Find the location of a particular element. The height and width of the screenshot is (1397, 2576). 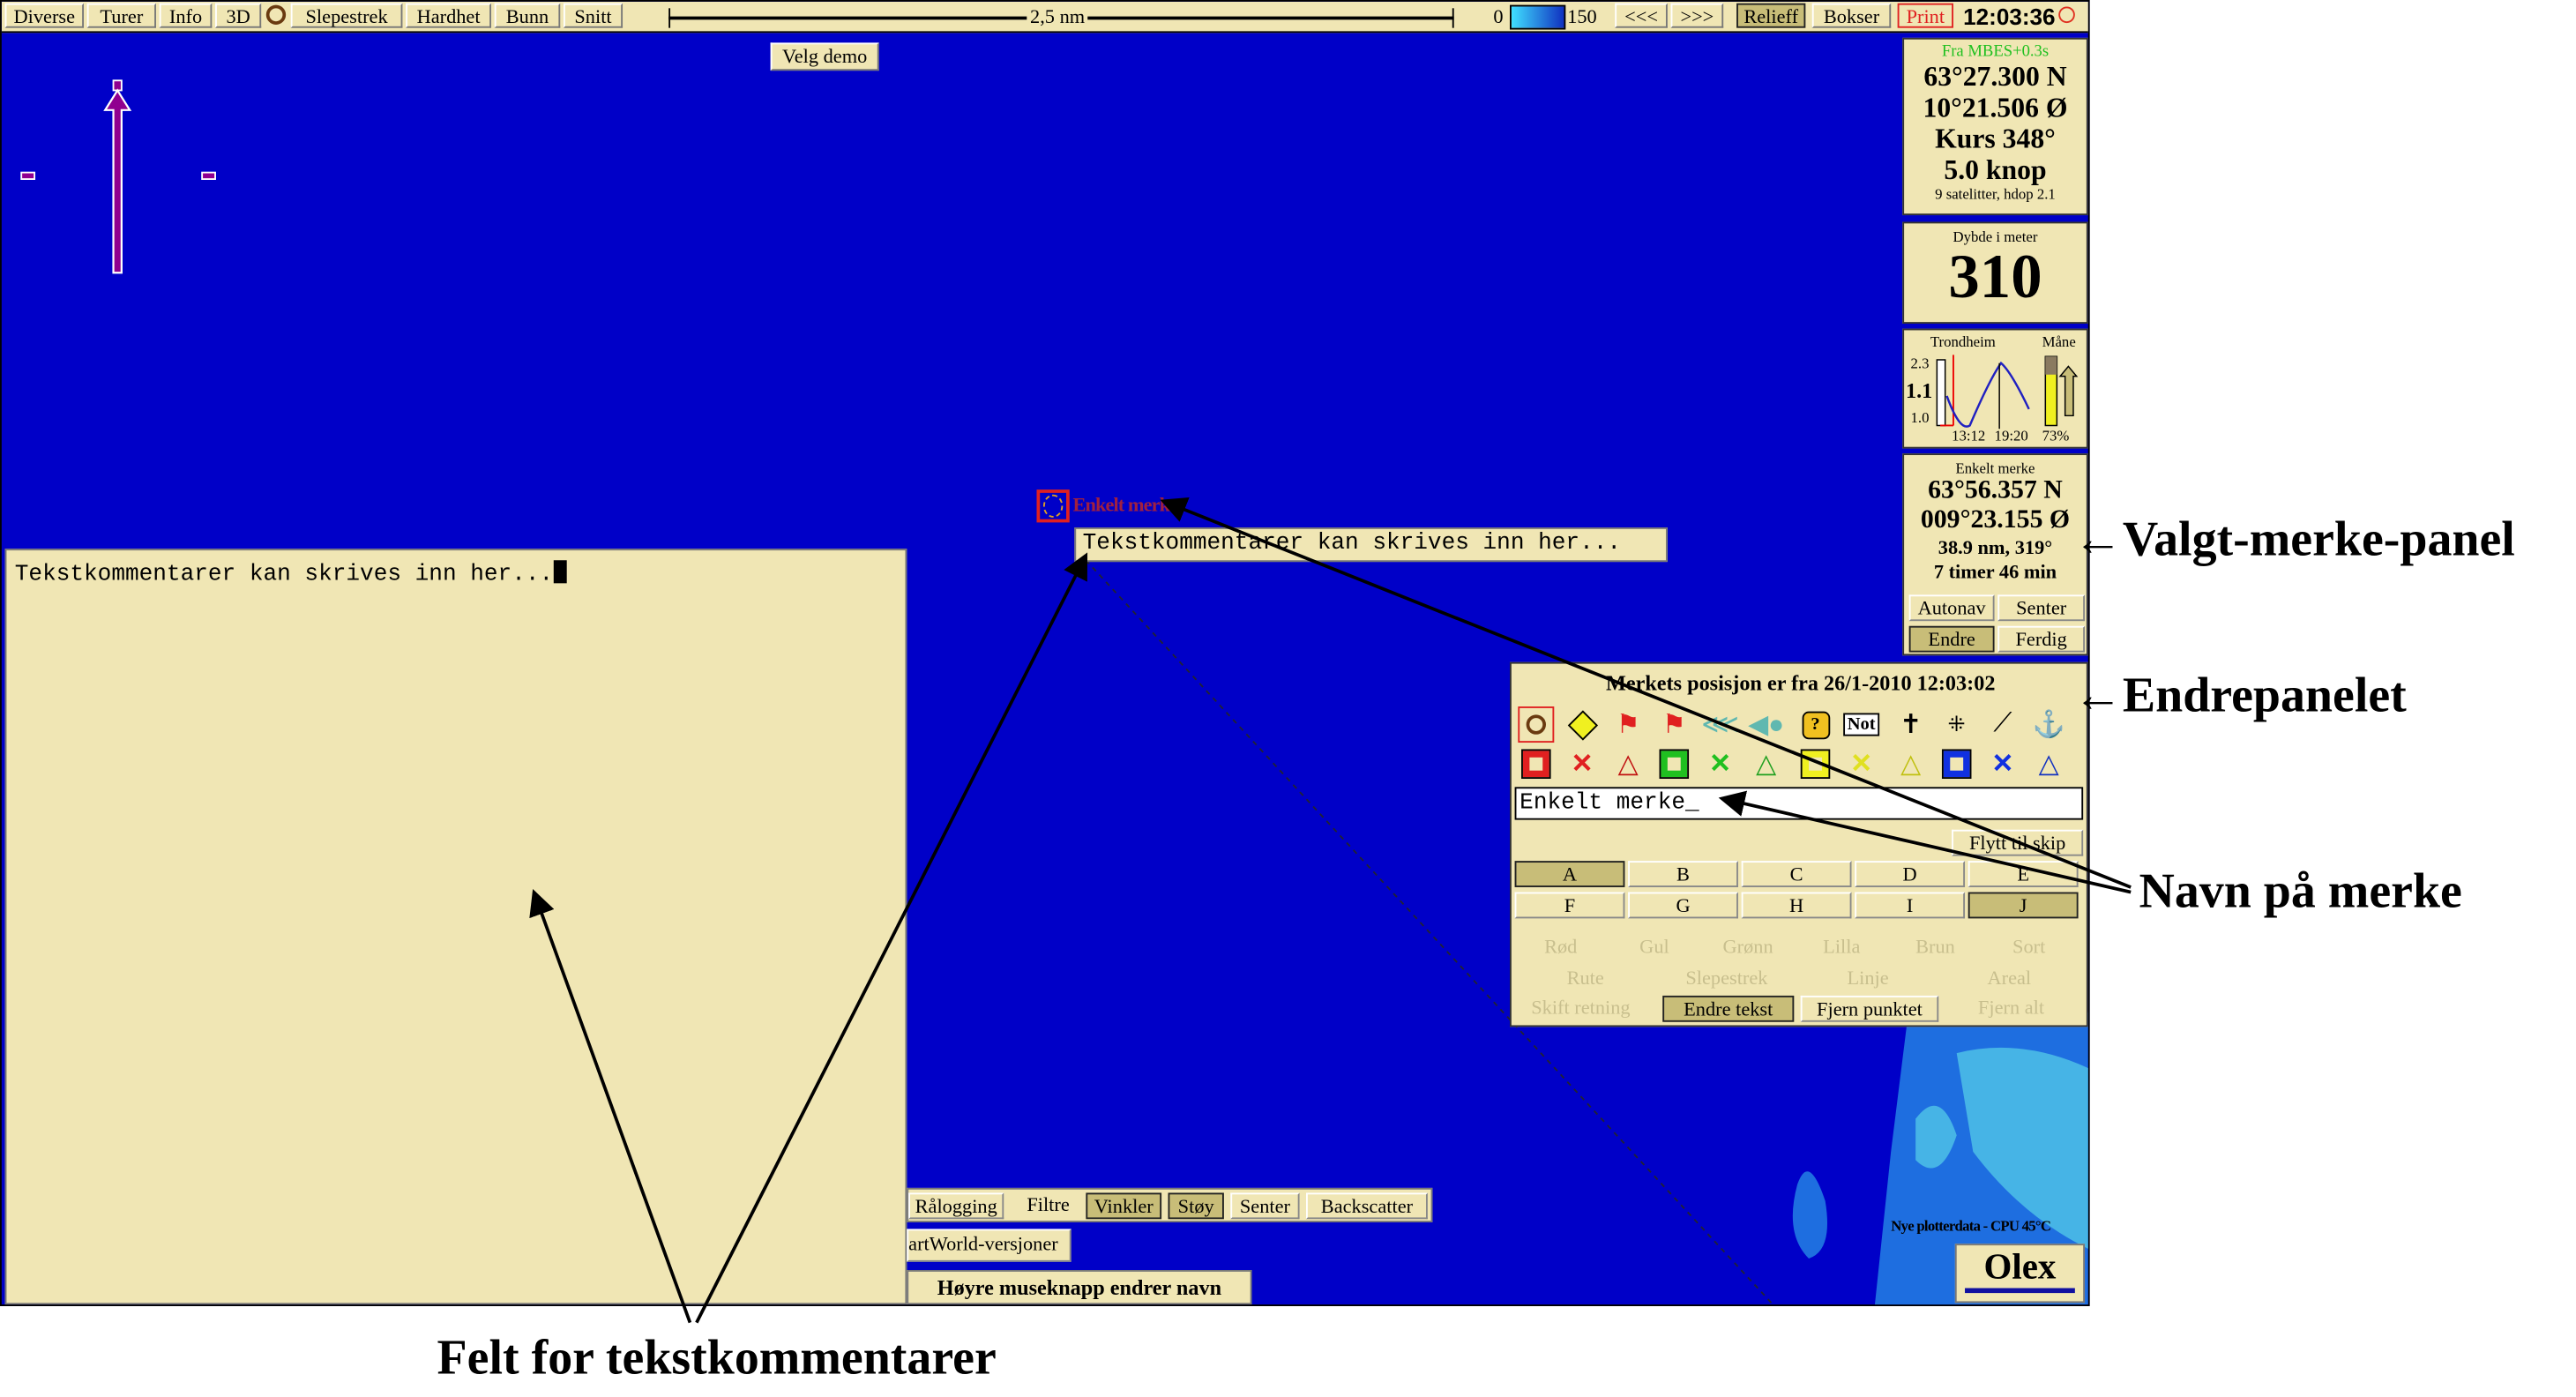

annotation-edit-panel: ←Endrepanelet is located at coordinates (2239, 696).